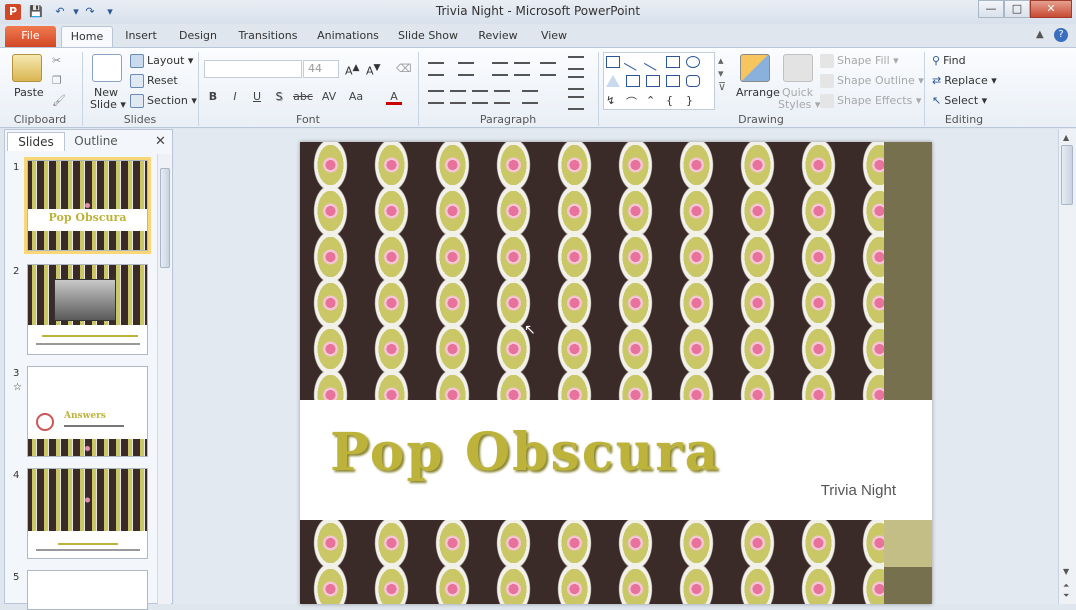  Describe the element at coordinates (1067, 366) in the screenshot. I see `workspace-scrollbar: ▲ ▼ ⏶ ⏷` at that location.